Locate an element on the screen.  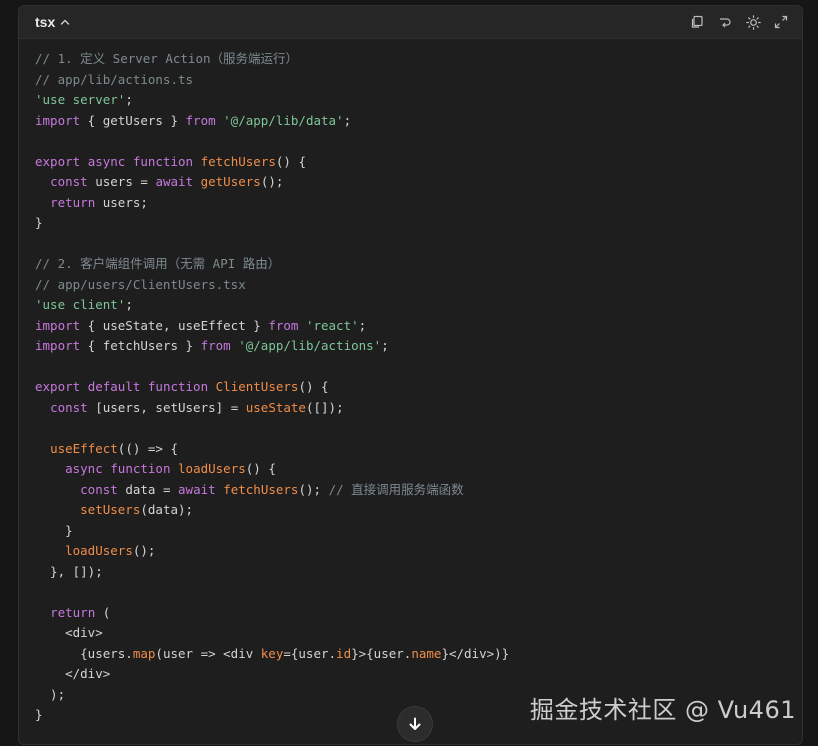
code-line: ); is located at coordinates (272, 695).